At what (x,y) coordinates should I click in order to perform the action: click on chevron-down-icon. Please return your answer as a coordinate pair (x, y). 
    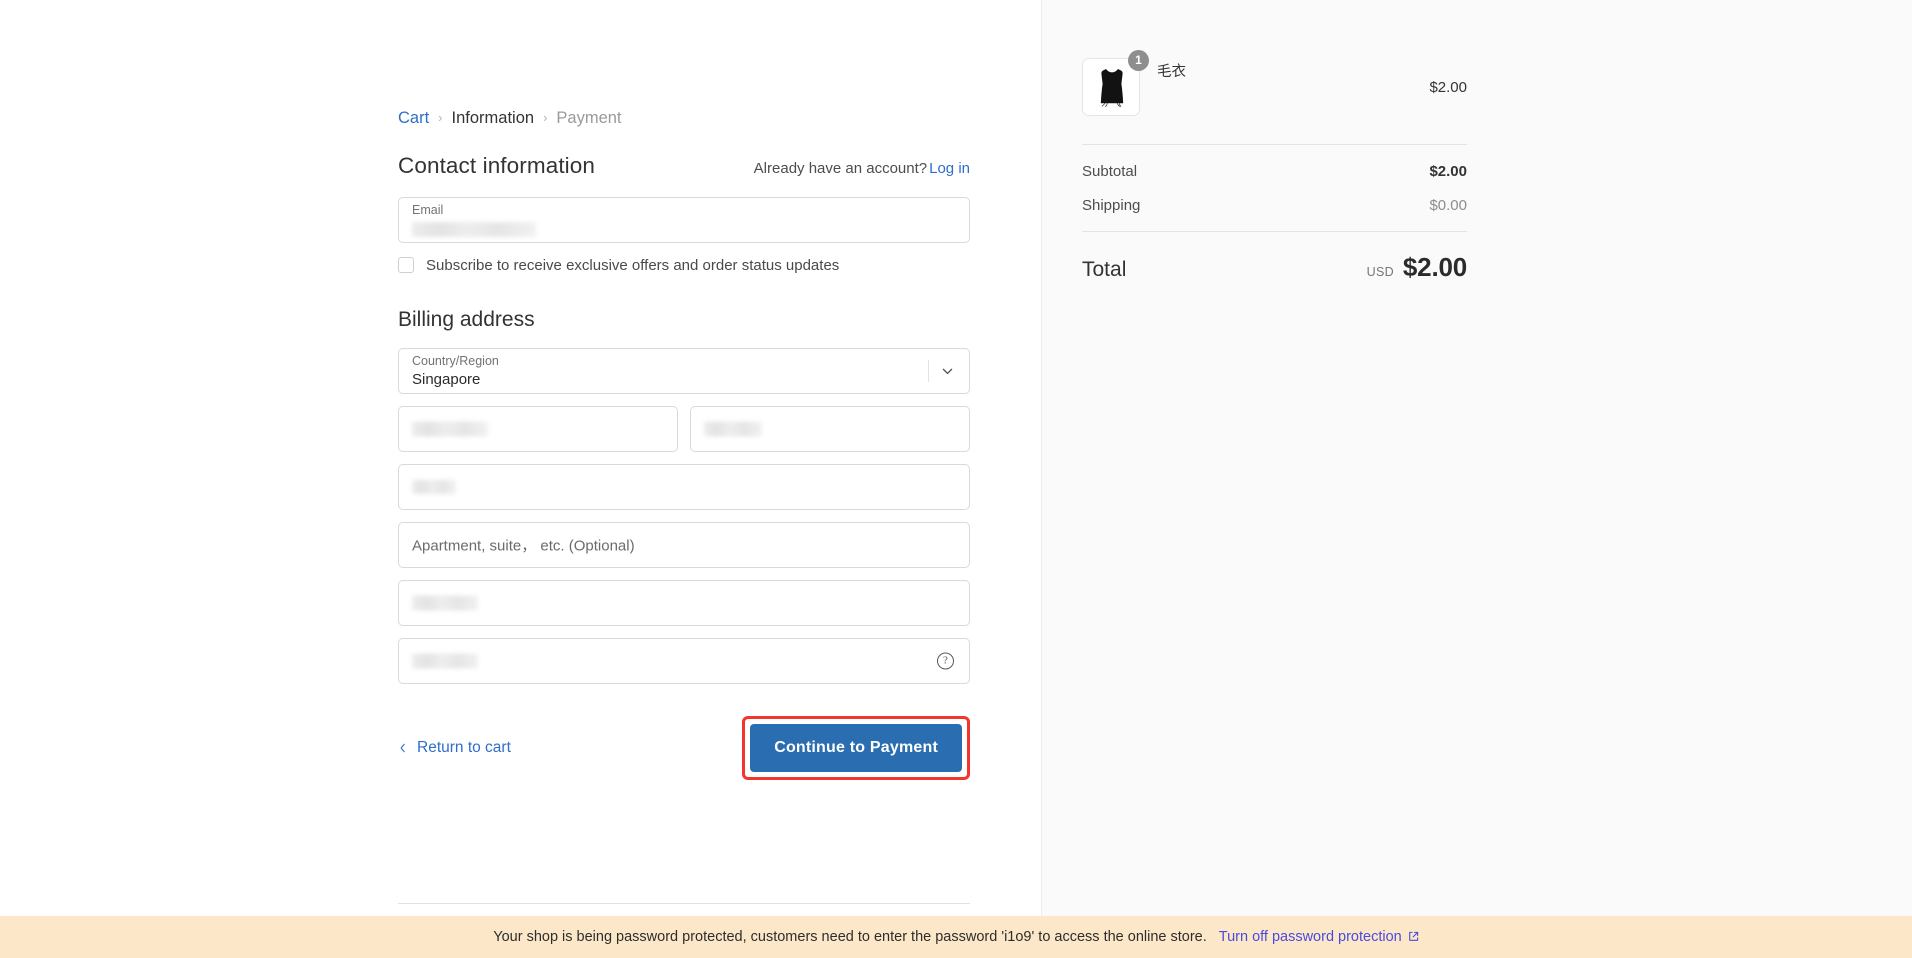
    Looking at the image, I should click on (947, 370).